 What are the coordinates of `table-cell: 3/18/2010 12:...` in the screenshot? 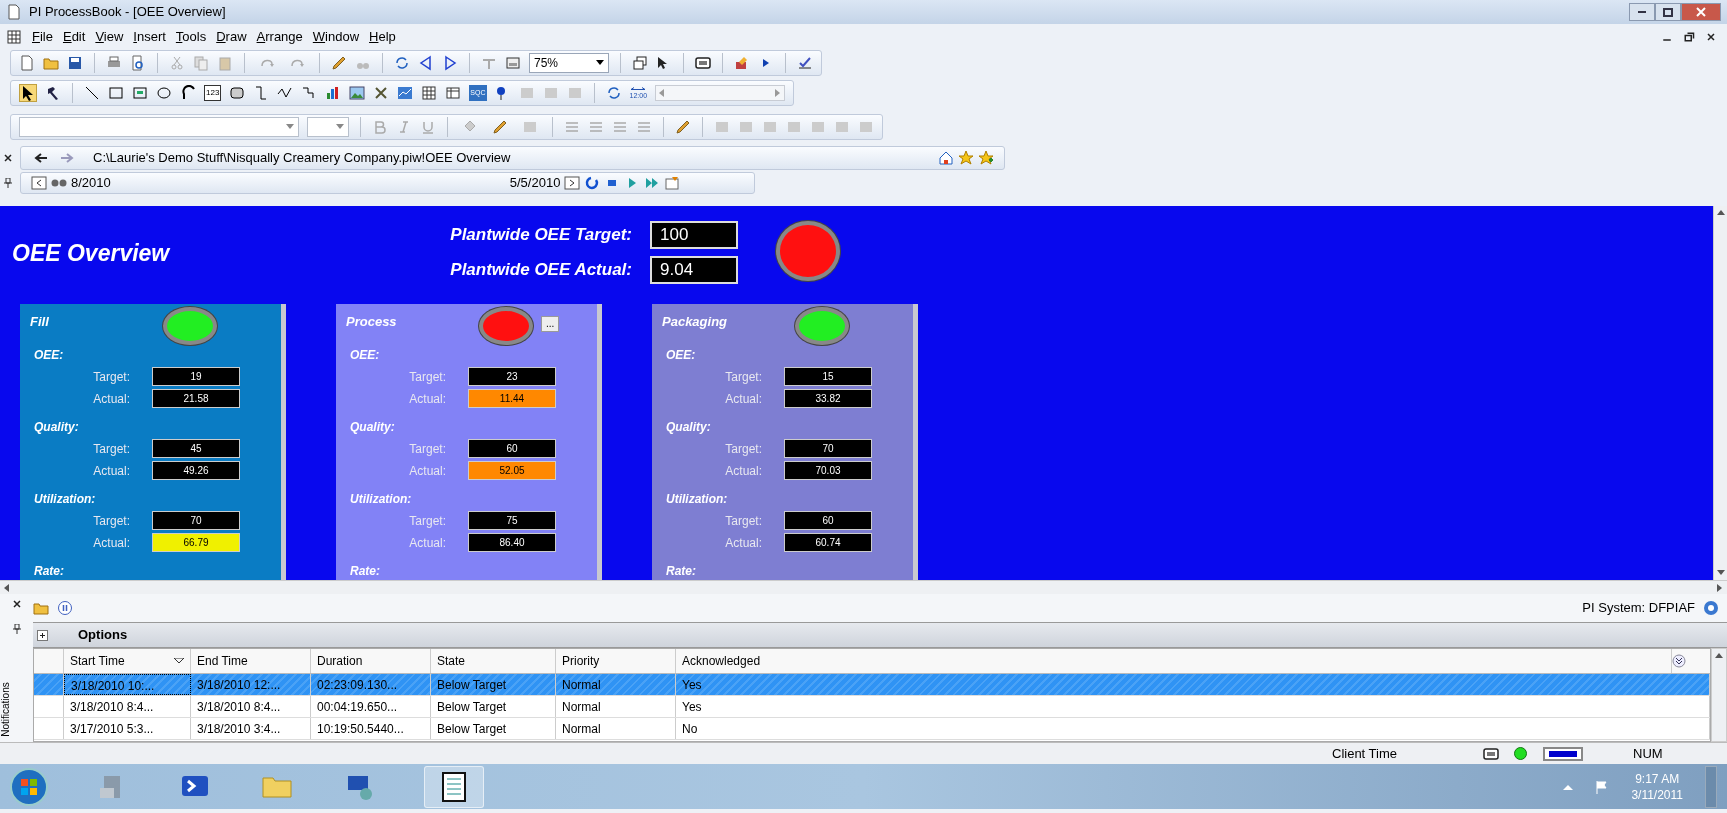 It's located at (251, 684).